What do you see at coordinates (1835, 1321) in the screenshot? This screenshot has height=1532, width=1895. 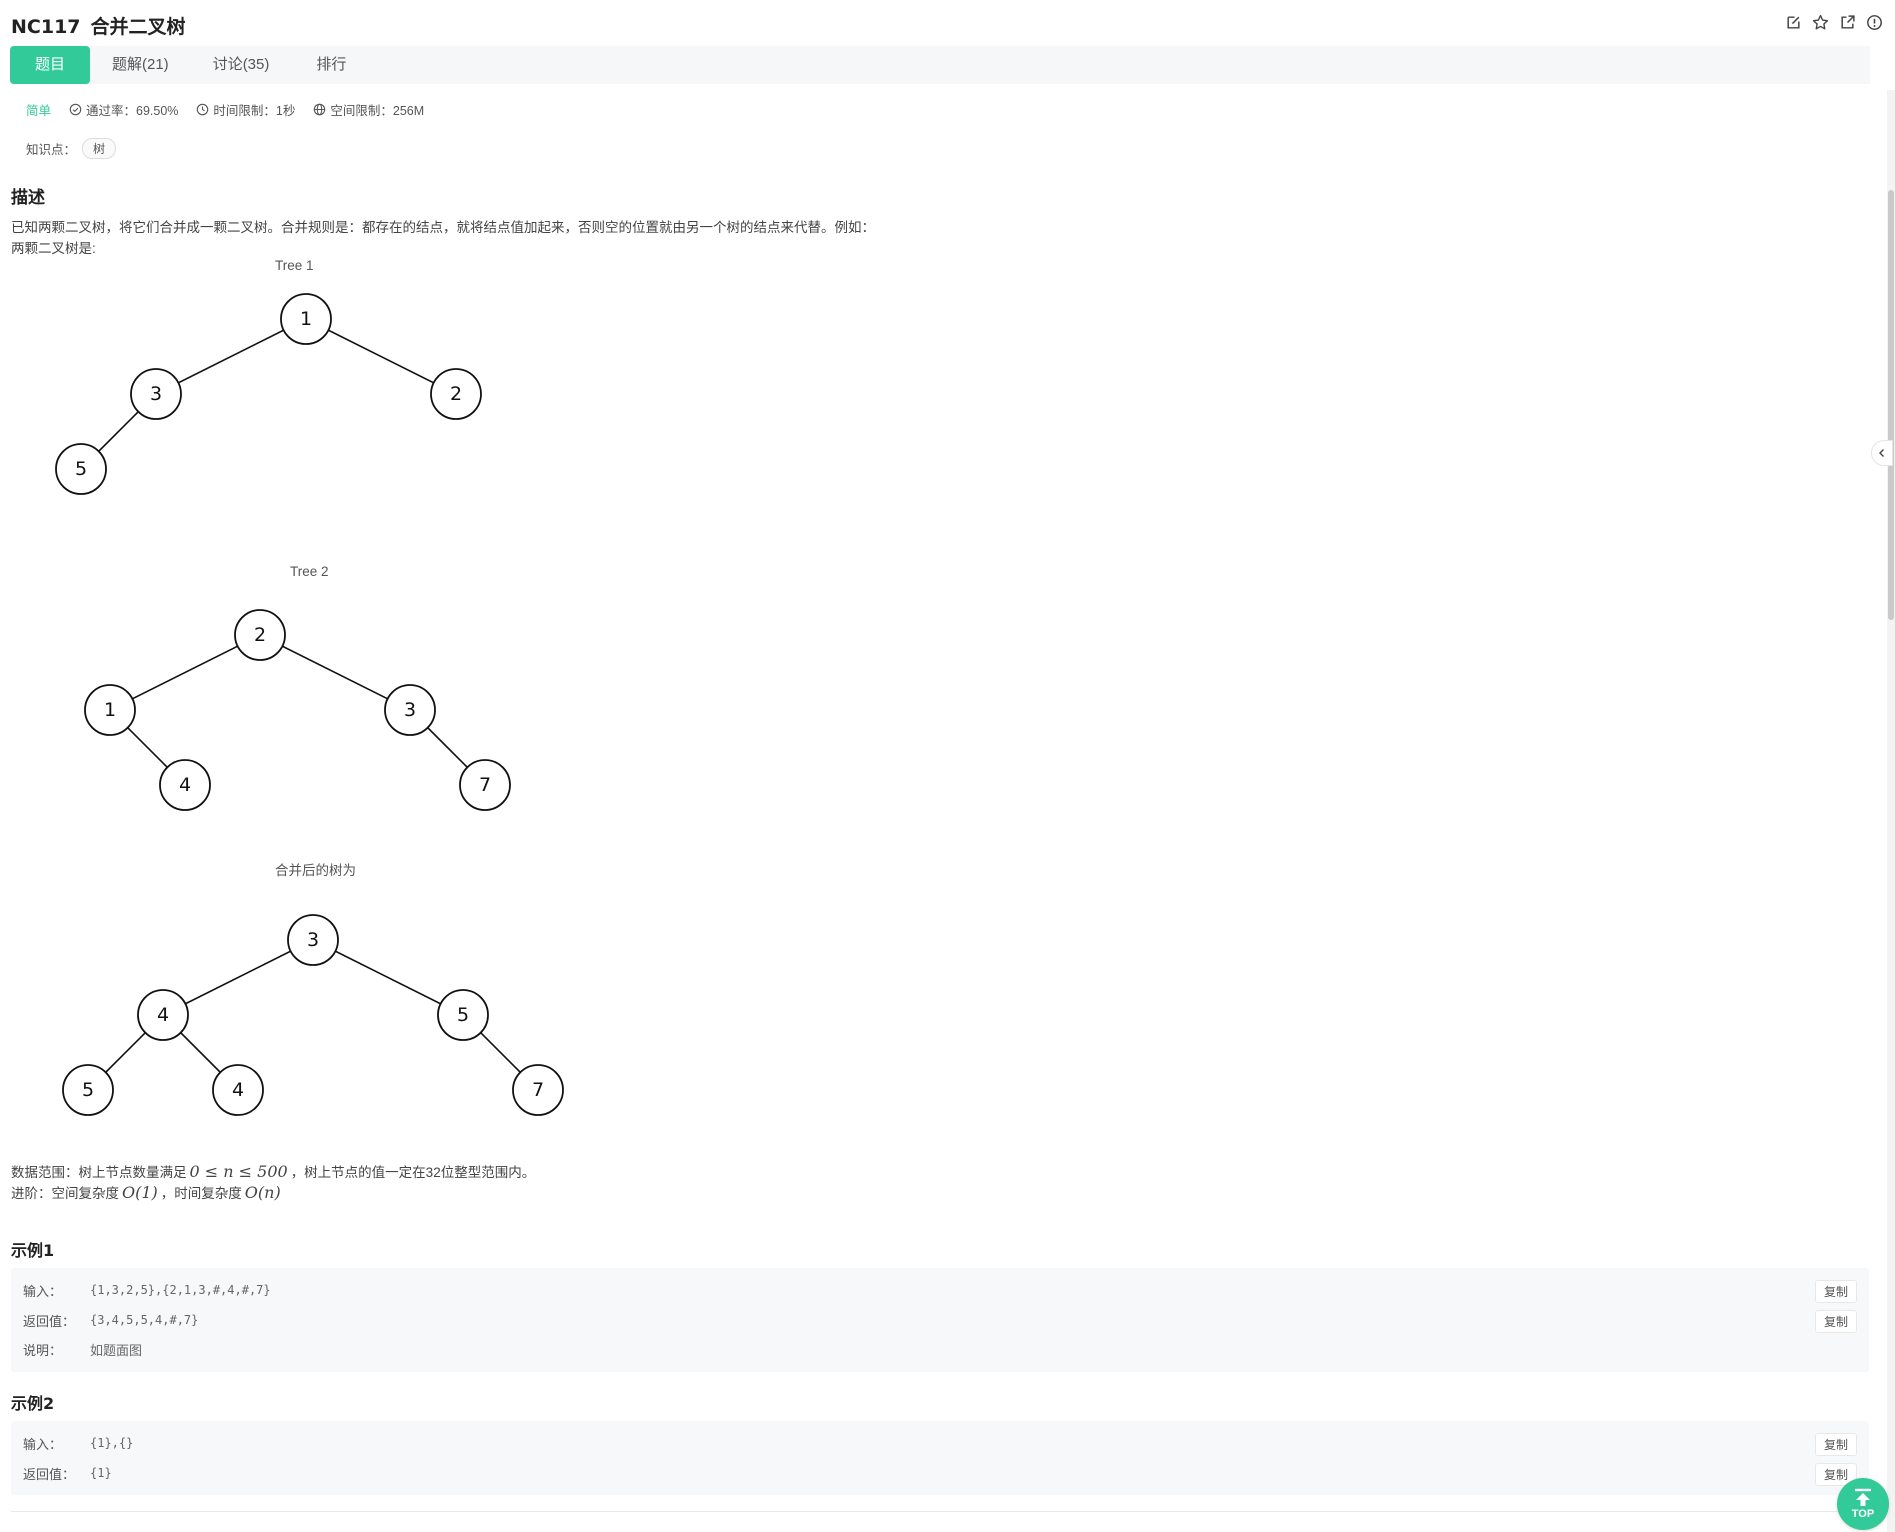 I see `copy-output-button: 复制` at bounding box center [1835, 1321].